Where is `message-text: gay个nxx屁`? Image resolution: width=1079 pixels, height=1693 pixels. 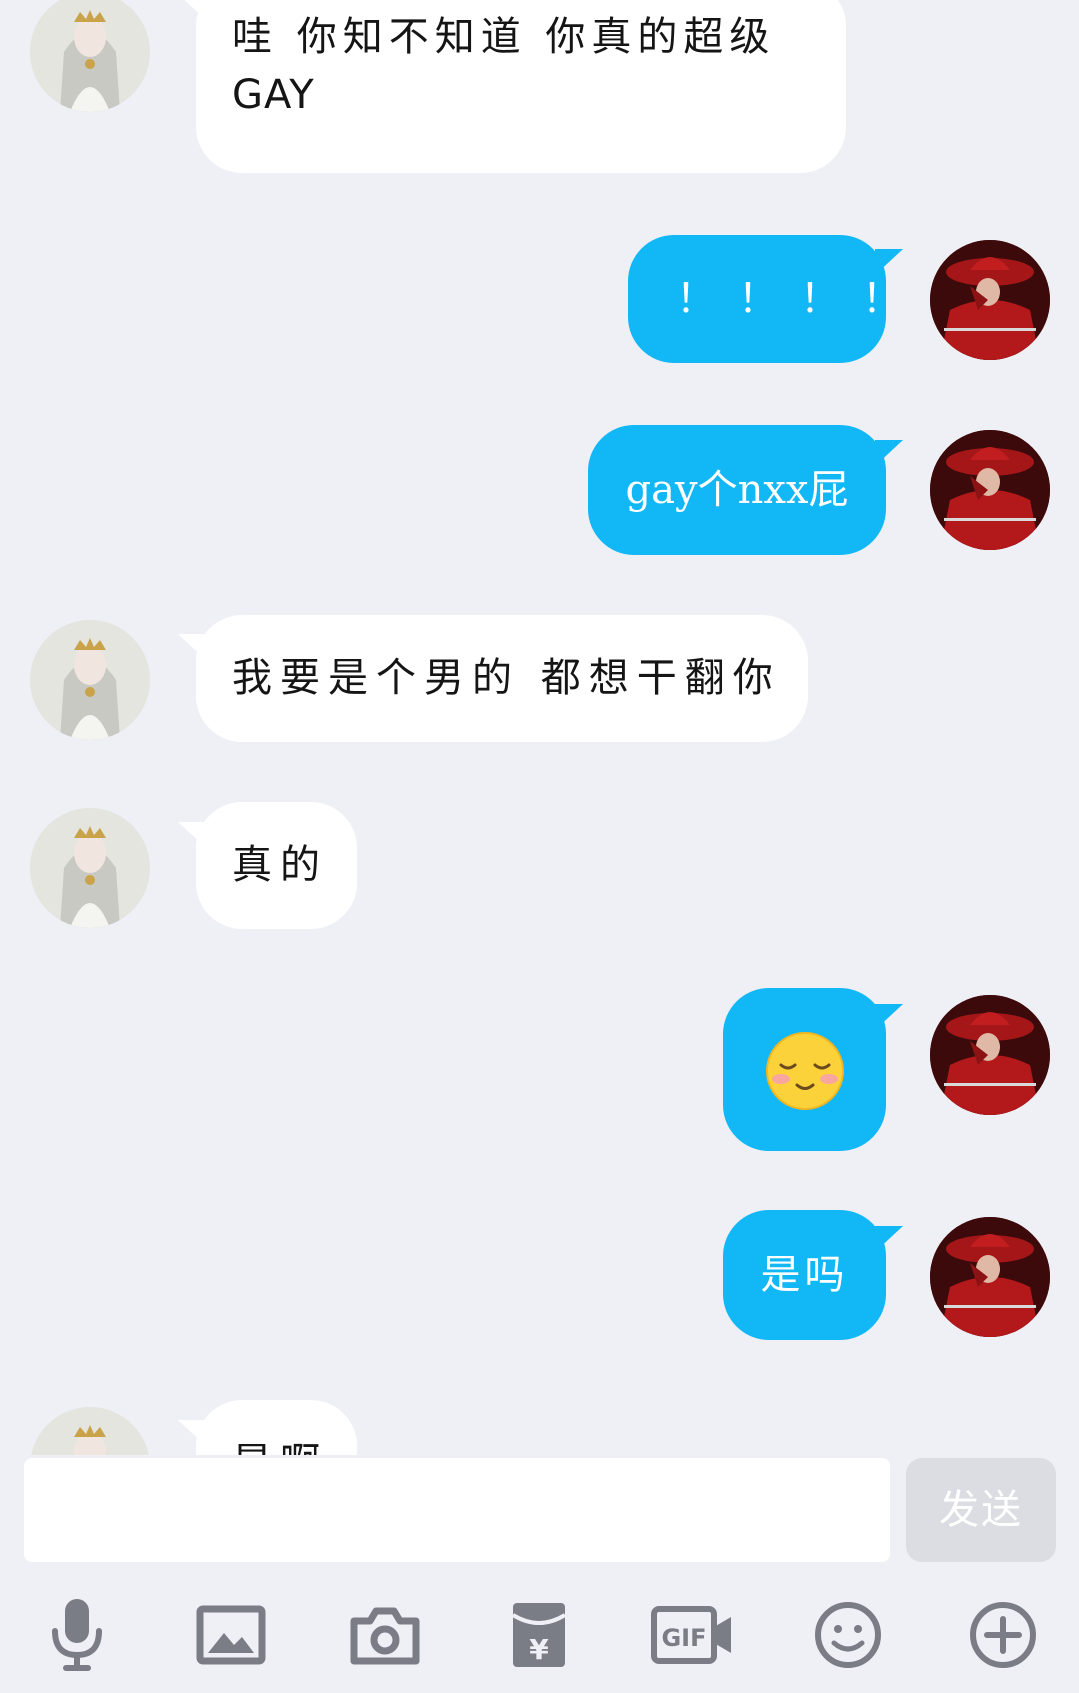 message-text: gay个nxx屁 is located at coordinates (737, 490).